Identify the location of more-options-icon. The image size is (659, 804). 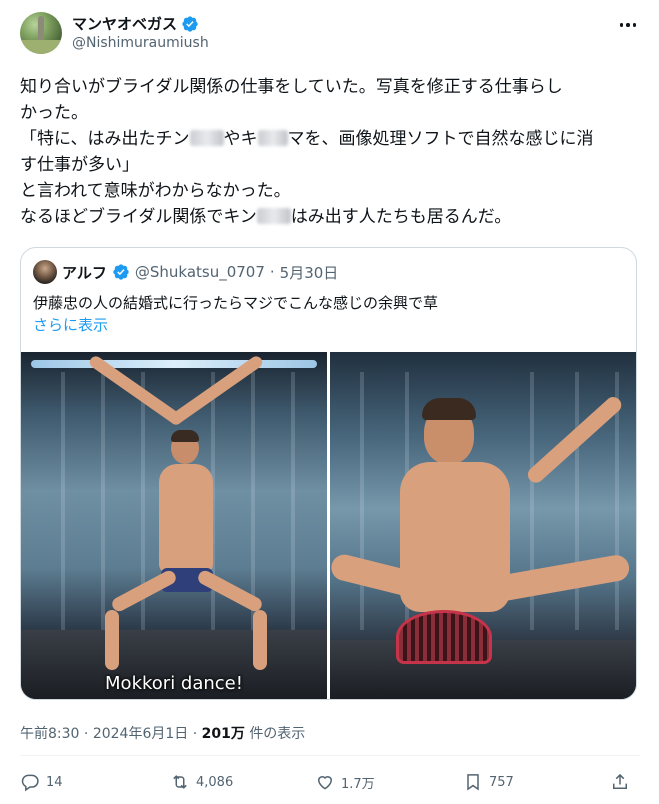
(628, 25).